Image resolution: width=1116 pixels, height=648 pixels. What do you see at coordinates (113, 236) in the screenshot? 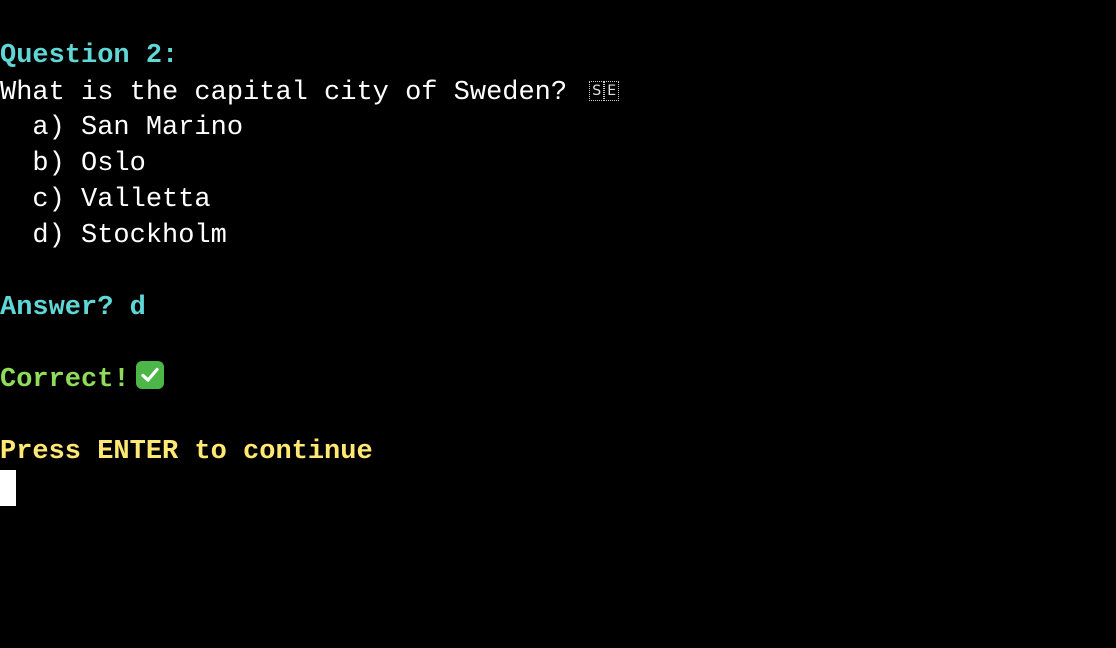
I see `option-d: d) Stockholm` at bounding box center [113, 236].